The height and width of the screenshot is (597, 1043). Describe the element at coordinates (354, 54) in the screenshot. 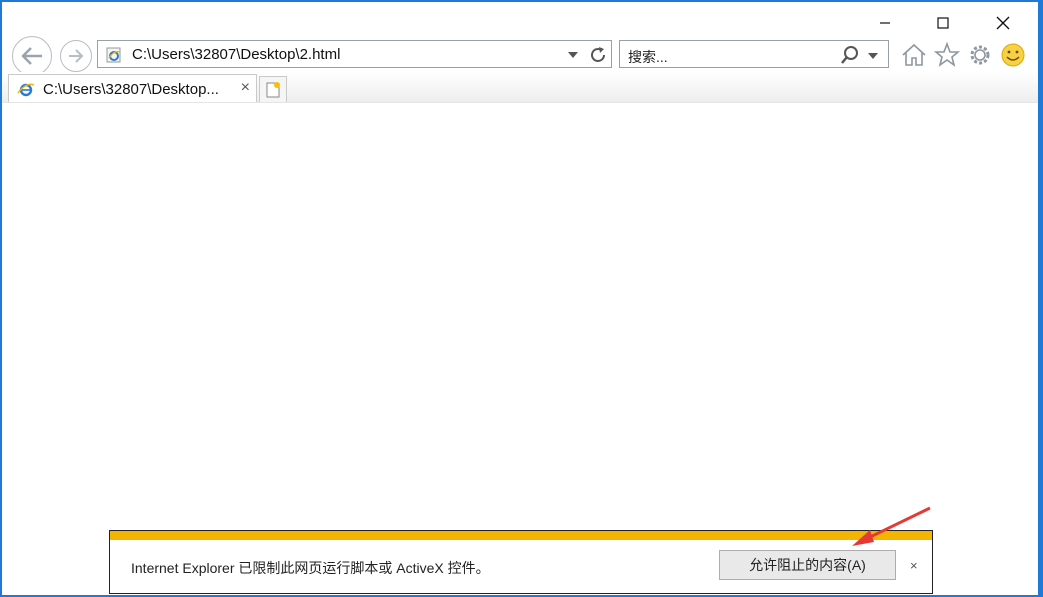

I see `address-bar: C:\Users\32807\Desktop\2.html` at that location.